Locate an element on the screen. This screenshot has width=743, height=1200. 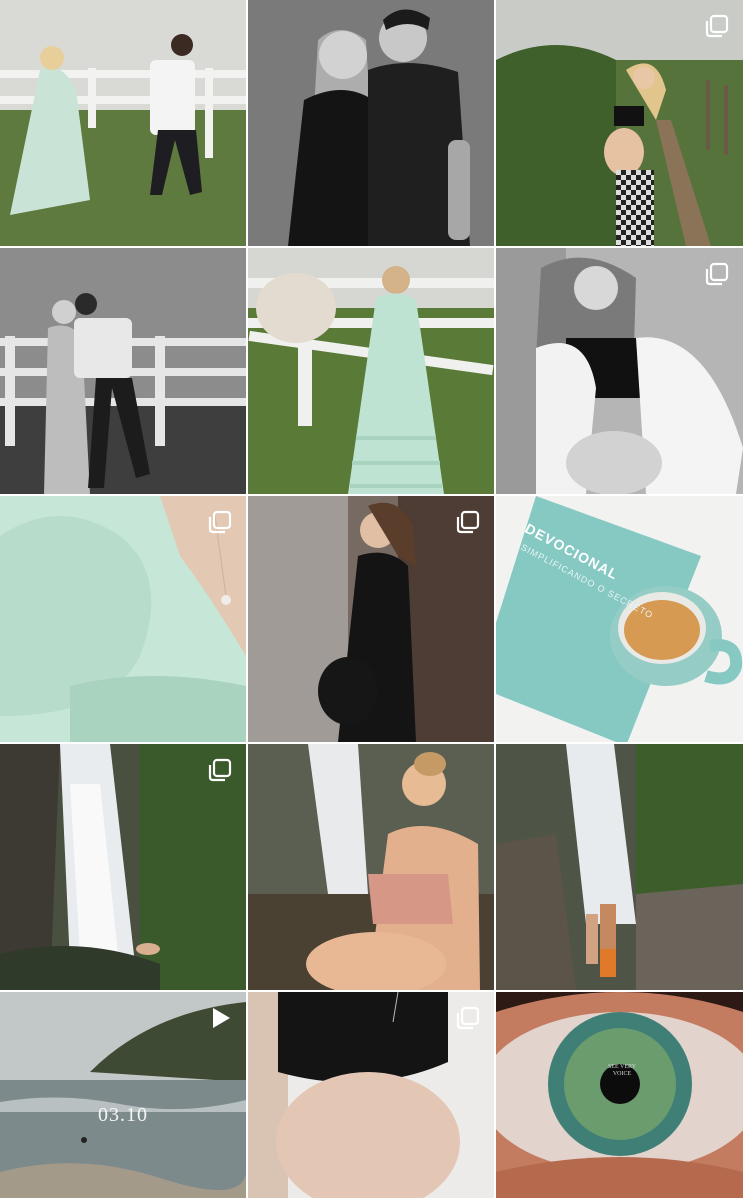
post-tile-couple-fence-bw is located at coordinates (123, 371).